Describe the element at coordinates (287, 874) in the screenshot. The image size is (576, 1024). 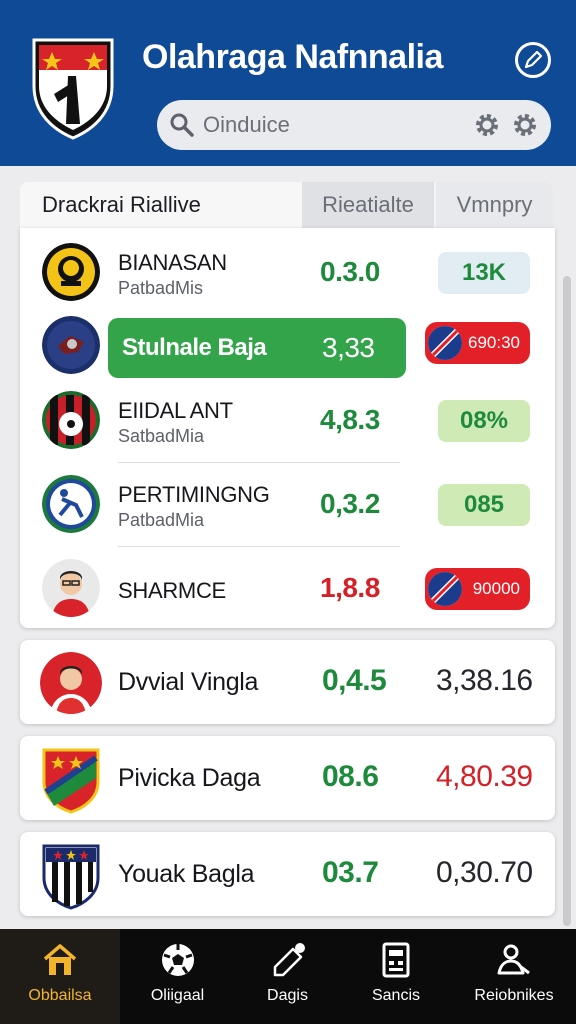
I see `team-card: Youak Bagla 03.7 0,30.70` at that location.